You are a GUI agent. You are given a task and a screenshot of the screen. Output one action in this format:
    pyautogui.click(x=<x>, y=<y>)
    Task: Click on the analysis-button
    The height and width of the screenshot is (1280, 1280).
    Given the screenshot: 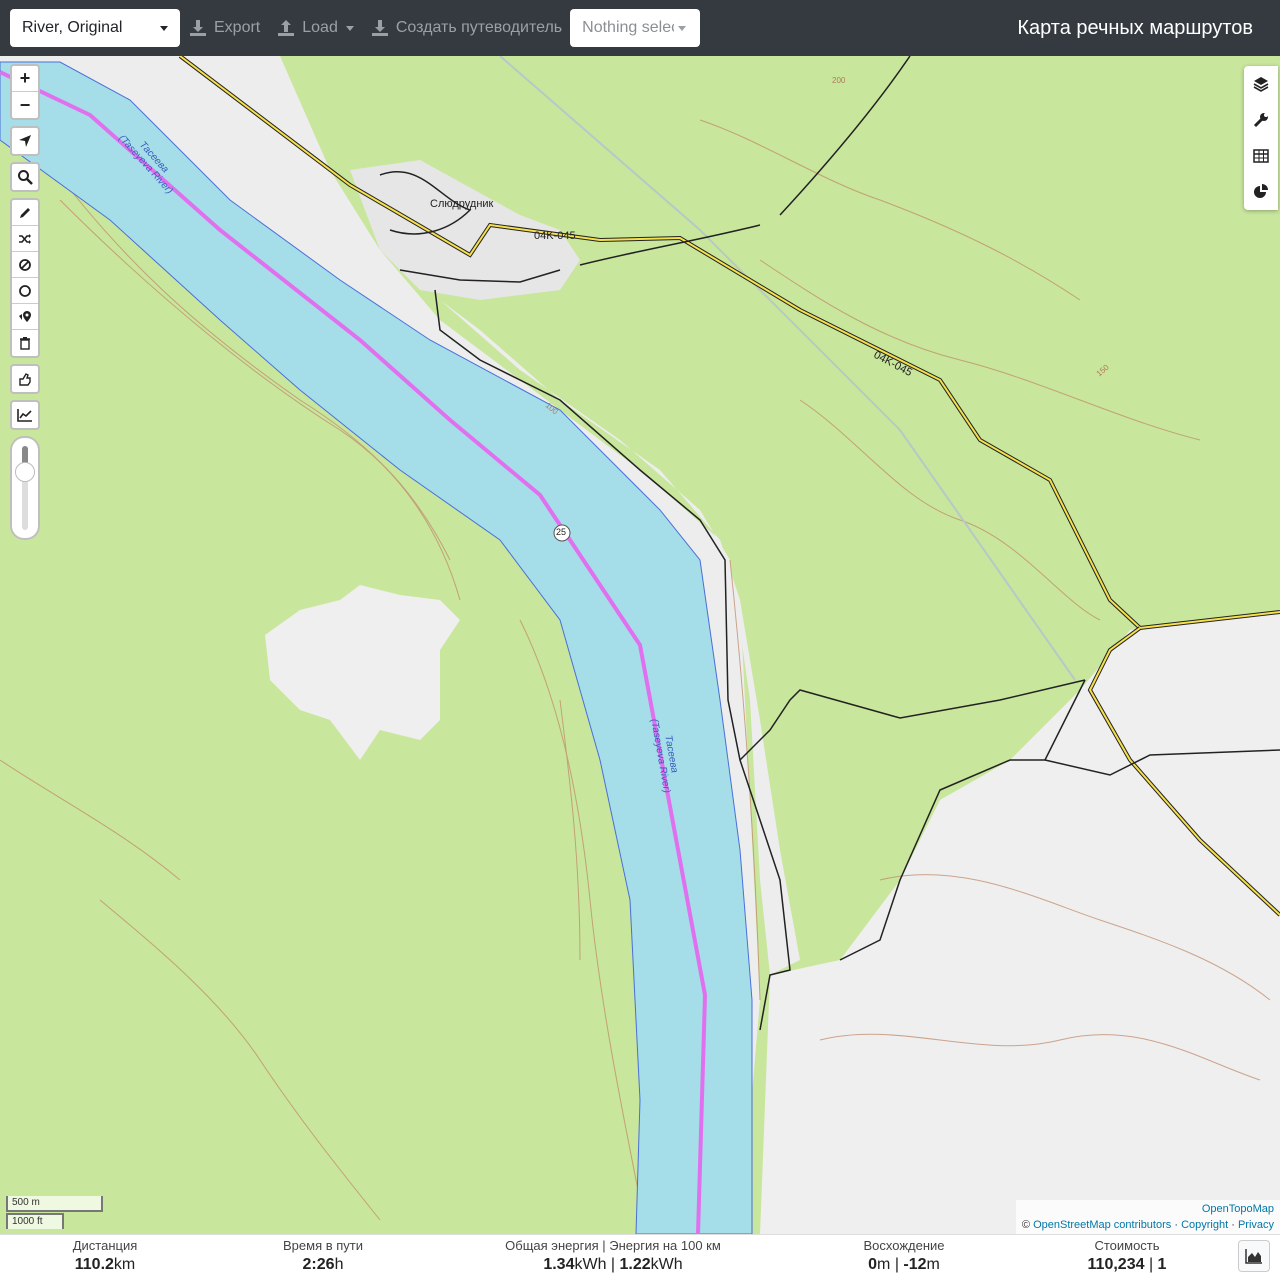 What is the action you would take?
    pyautogui.click(x=1261, y=192)
    